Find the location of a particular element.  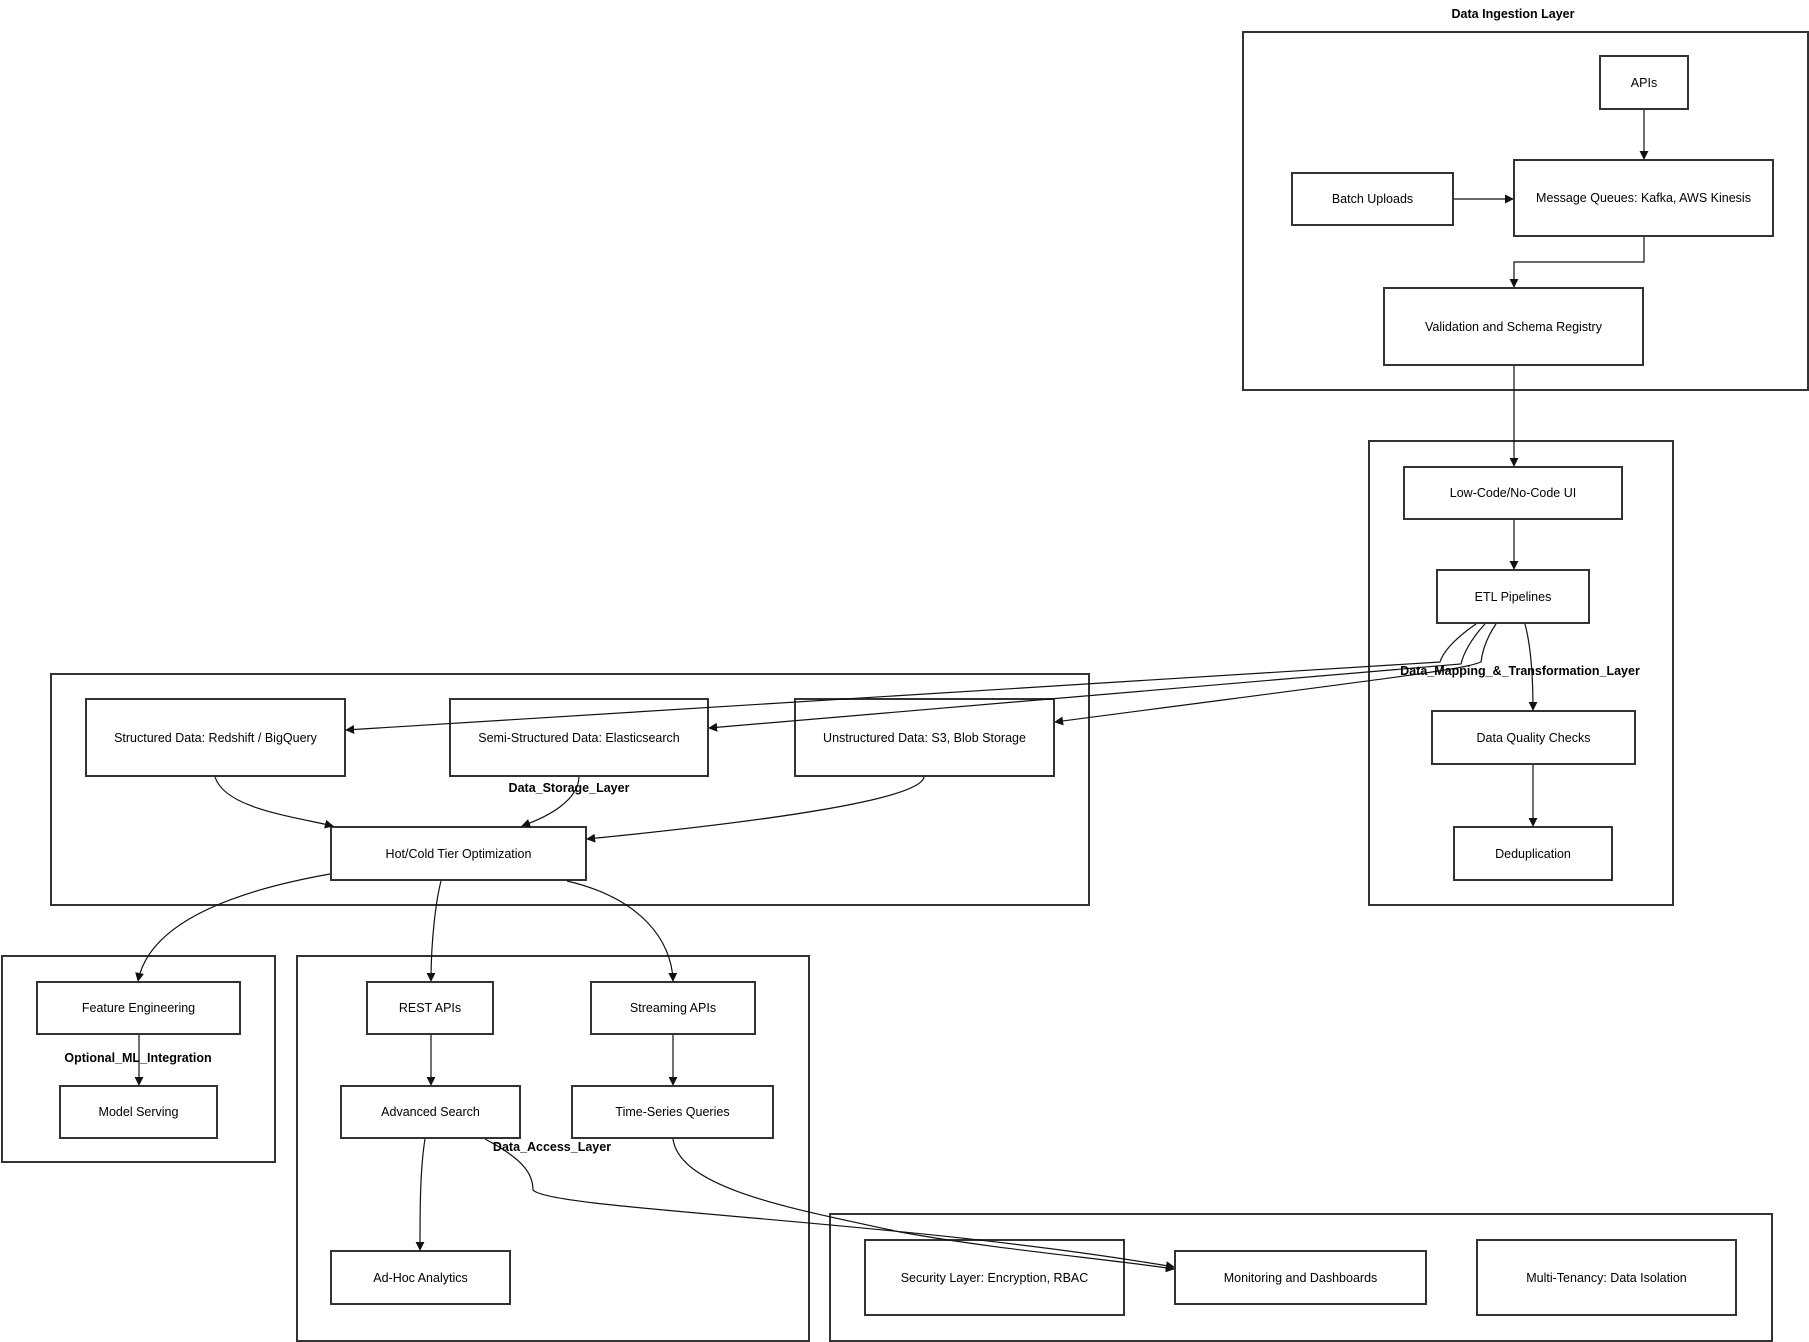

node-etl-pipelines: ETL Pipelines is located at coordinates (1513, 596).